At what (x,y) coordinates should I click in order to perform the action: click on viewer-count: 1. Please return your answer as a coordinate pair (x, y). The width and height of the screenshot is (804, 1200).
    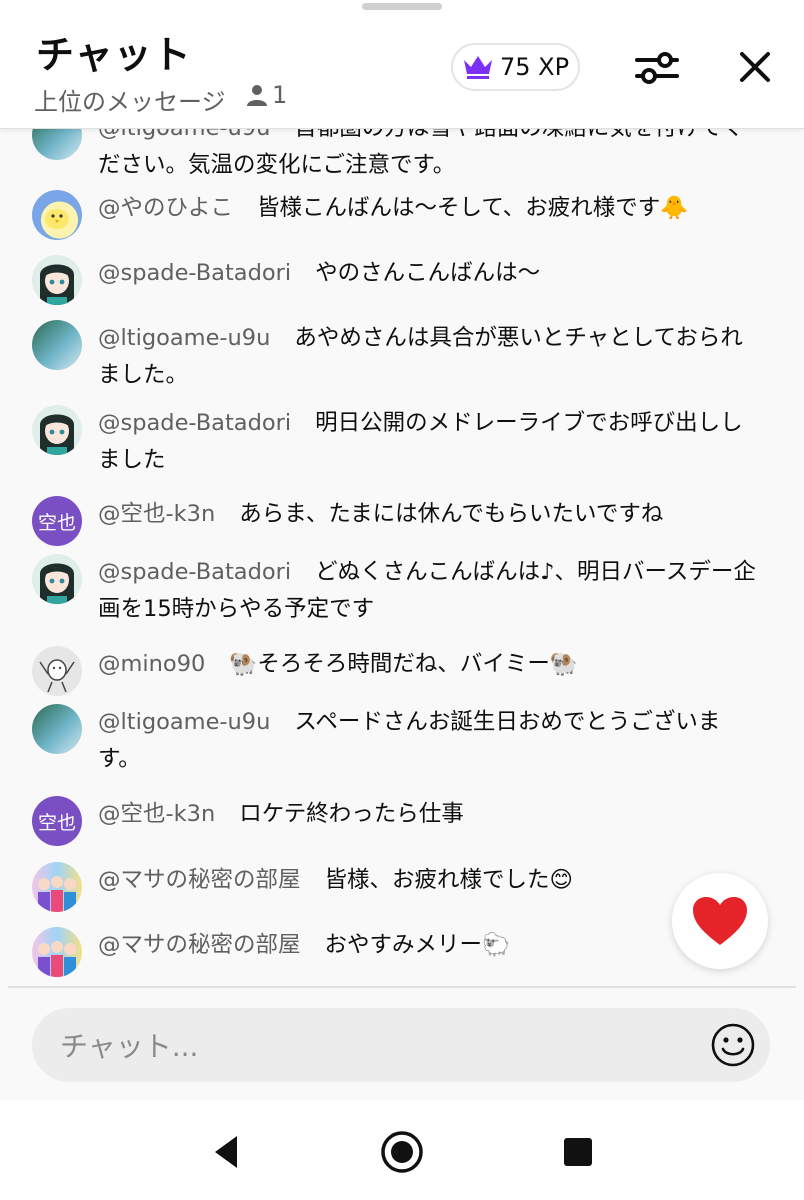
    Looking at the image, I should click on (266, 95).